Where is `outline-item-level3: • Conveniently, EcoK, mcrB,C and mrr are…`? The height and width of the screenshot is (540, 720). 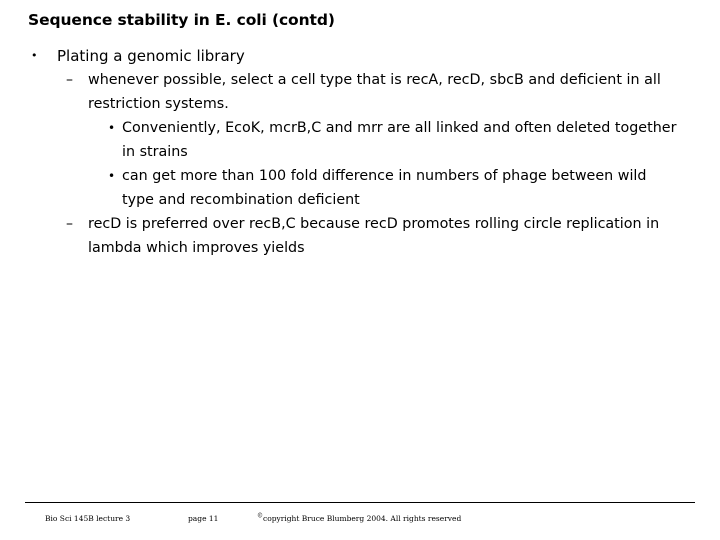
outline-item-level3: • Conveniently, EcoK, mcrB,C and mrr are… is located at coordinates (360, 140).